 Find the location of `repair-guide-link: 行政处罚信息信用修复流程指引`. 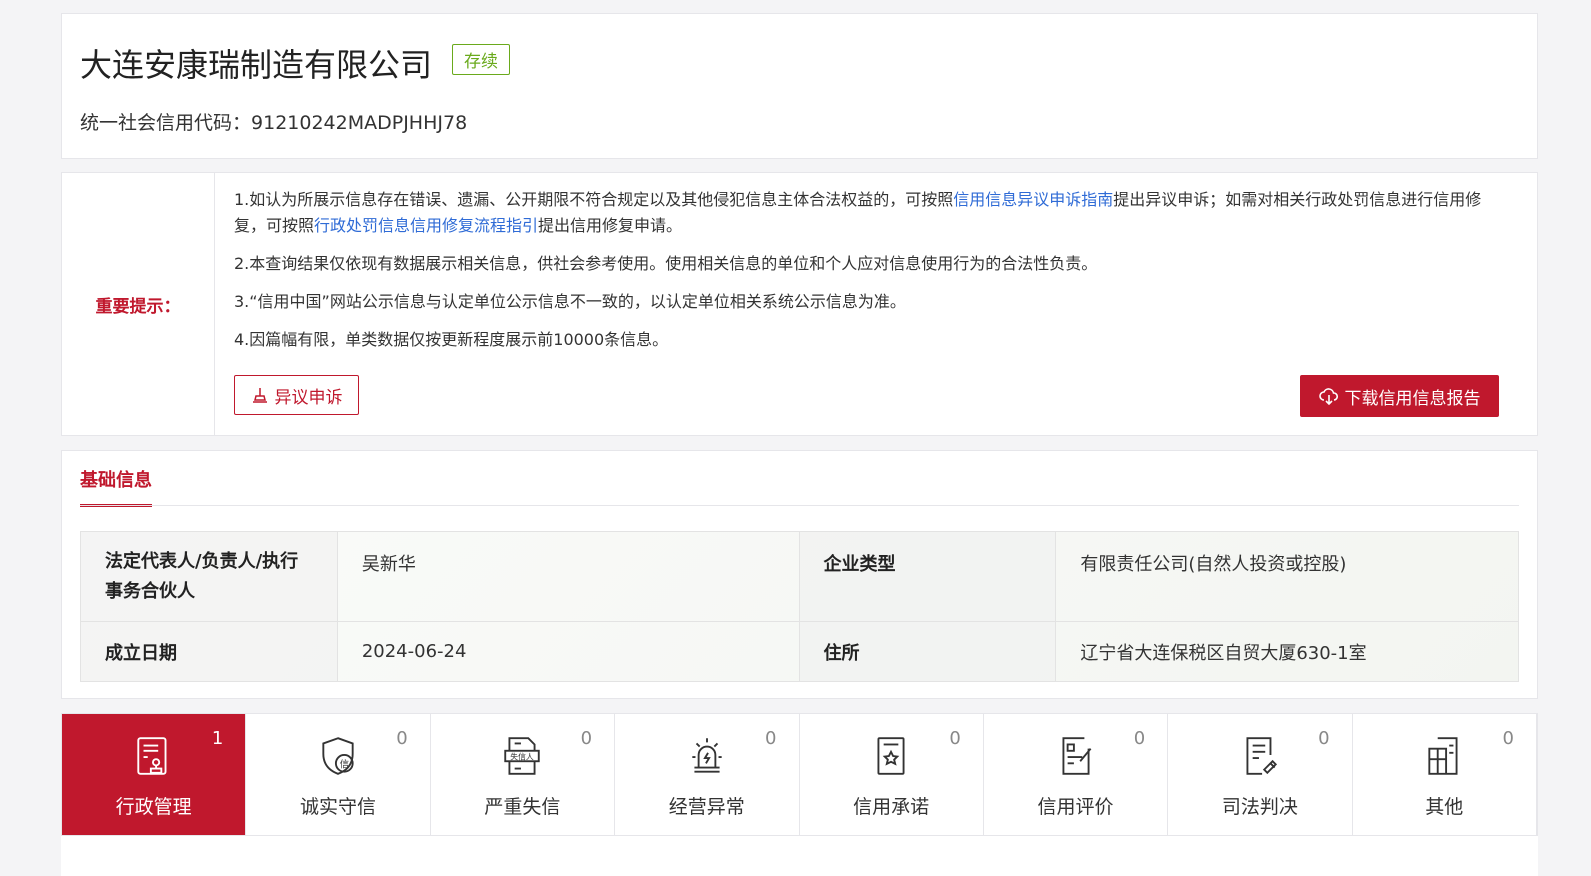

repair-guide-link: 行政处罚信息信用修复流程指引 is located at coordinates (426, 225).